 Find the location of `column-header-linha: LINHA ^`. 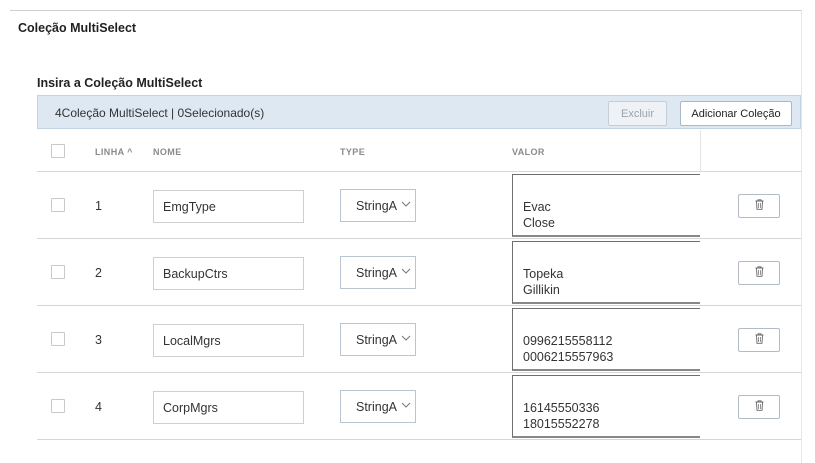

column-header-linha: LINHA ^ is located at coordinates (114, 152).